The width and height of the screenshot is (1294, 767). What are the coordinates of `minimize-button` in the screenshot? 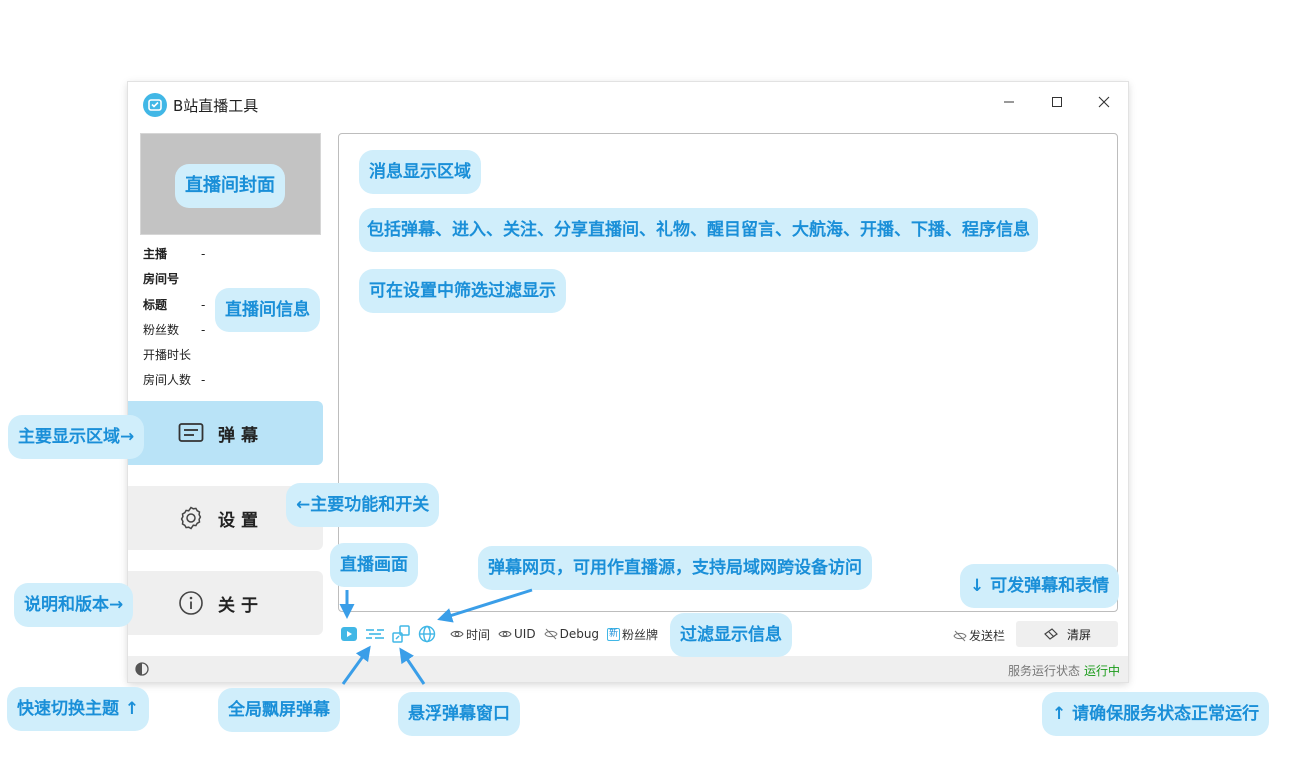 It's located at (1009, 102).